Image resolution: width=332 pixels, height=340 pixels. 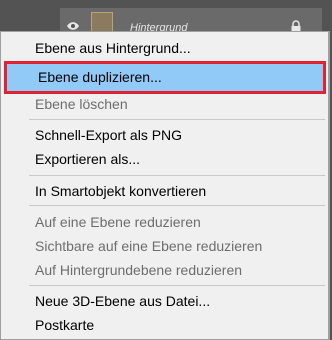 I want to click on menu-item-merge-down: Auf eine Ebene reduzieren, so click(x=165, y=222).